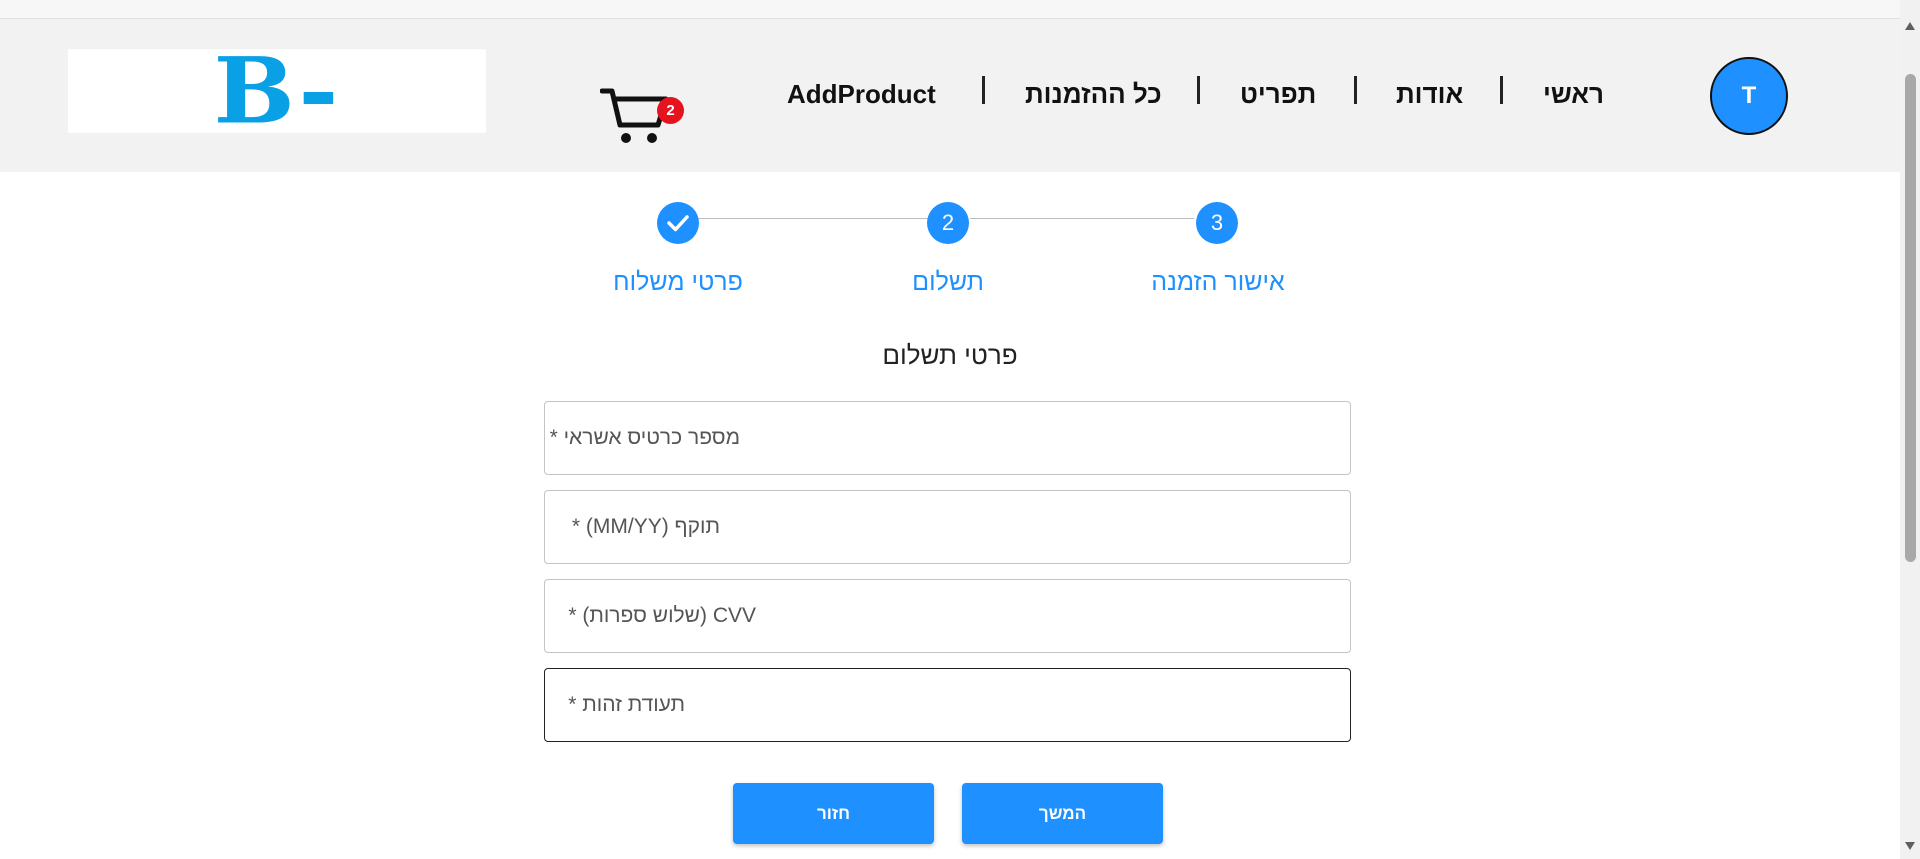 The width and height of the screenshot is (1920, 859). I want to click on id-number-field: תעודת זהות *, so click(947, 705).